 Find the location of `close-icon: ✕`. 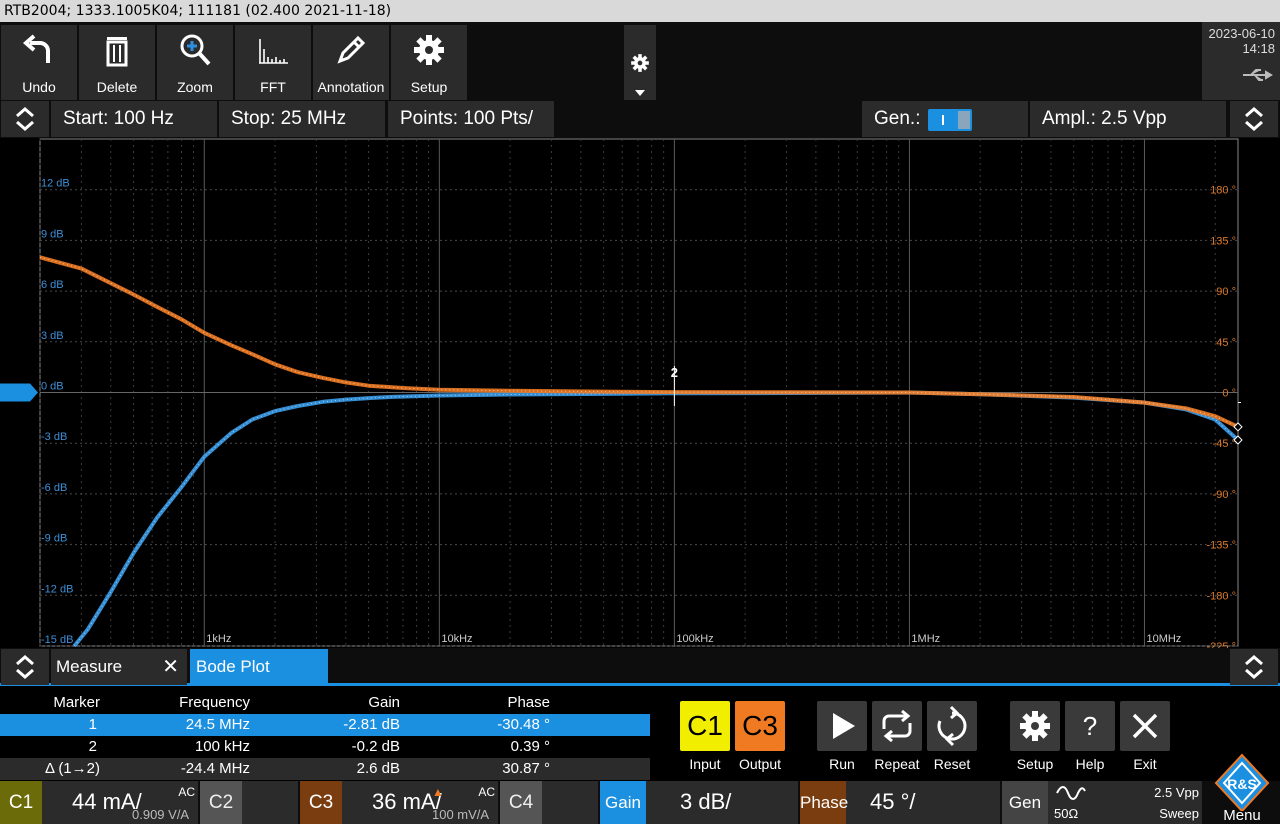

close-icon: ✕ is located at coordinates (170, 667).